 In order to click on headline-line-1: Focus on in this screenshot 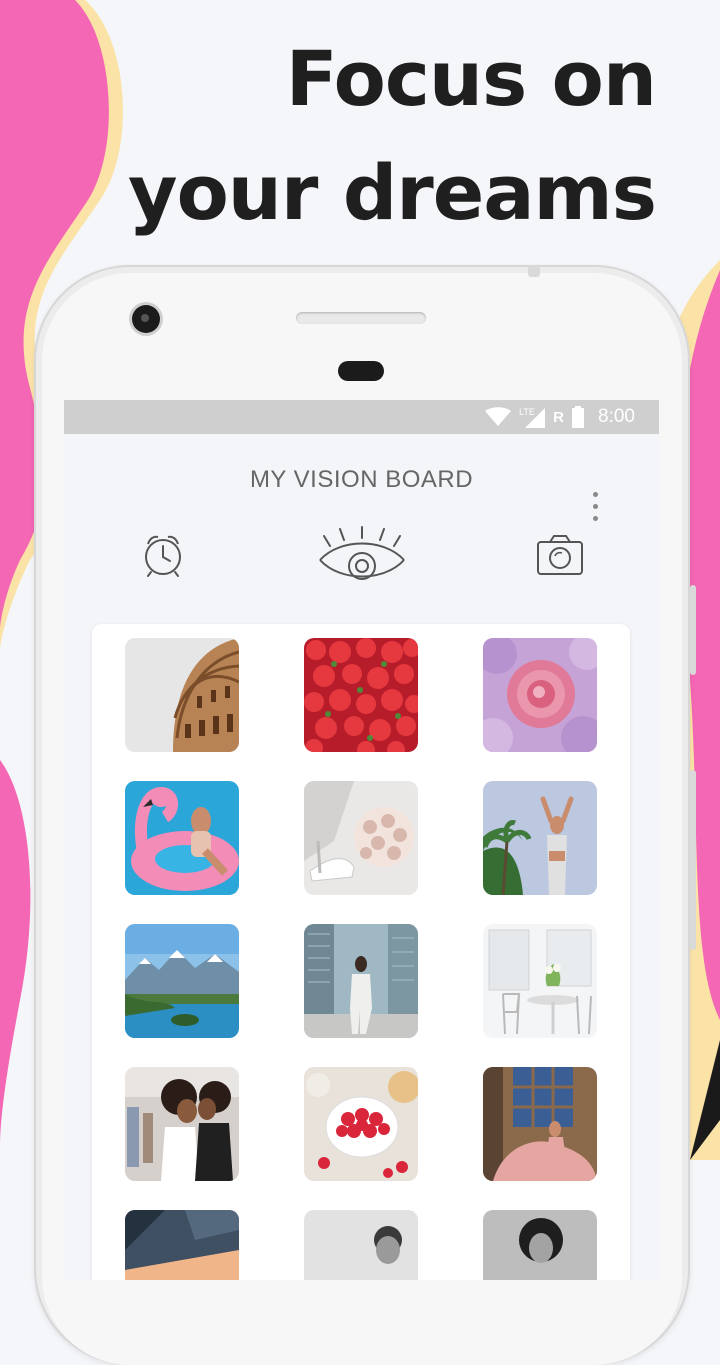, I will do `click(471, 78)`.